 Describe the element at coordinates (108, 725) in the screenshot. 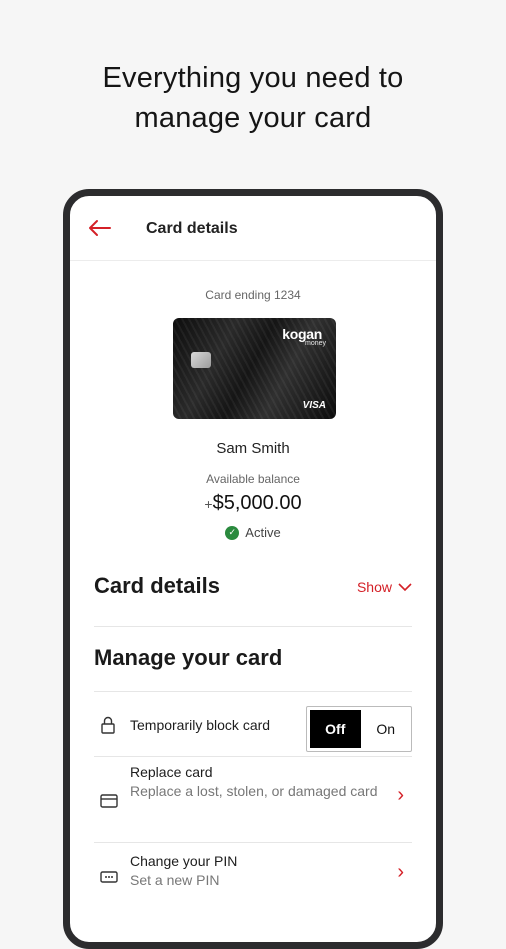

I see `lock-icon` at that location.